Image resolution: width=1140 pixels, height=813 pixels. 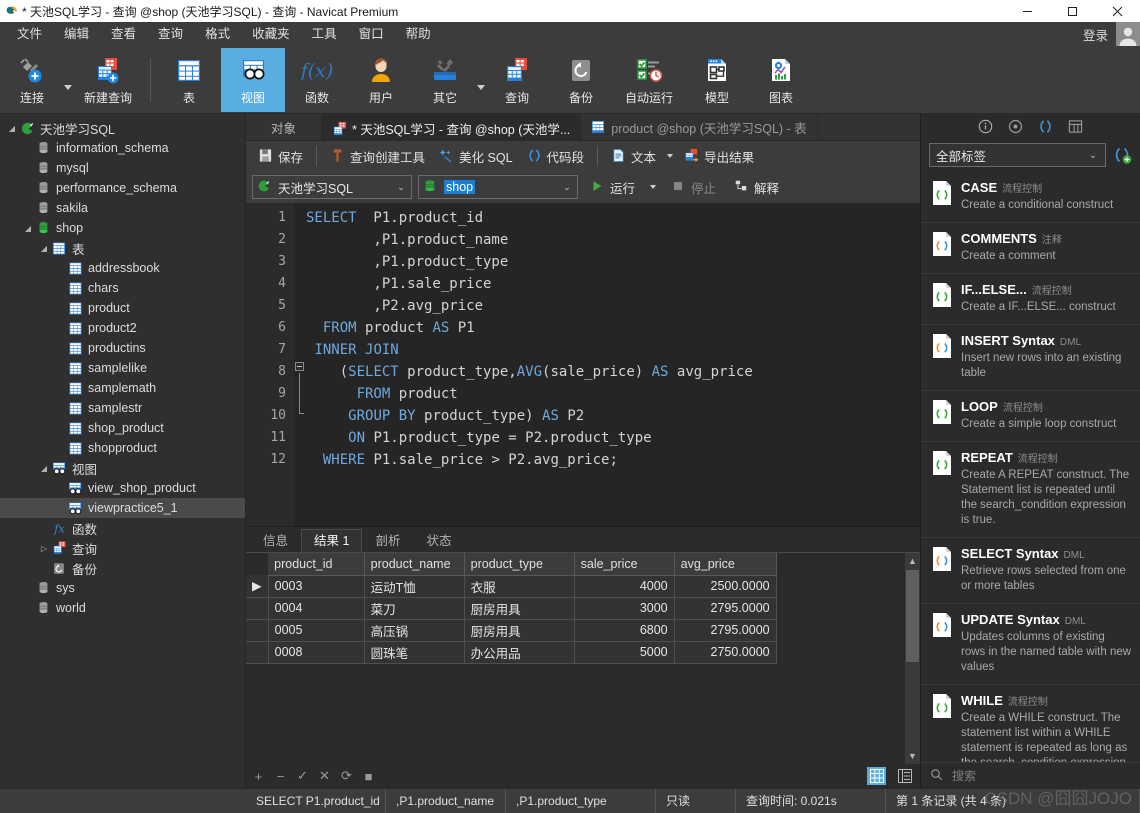 What do you see at coordinates (122, 268) in the screenshot?
I see `tree-item-addressbook: addressbook` at bounding box center [122, 268].